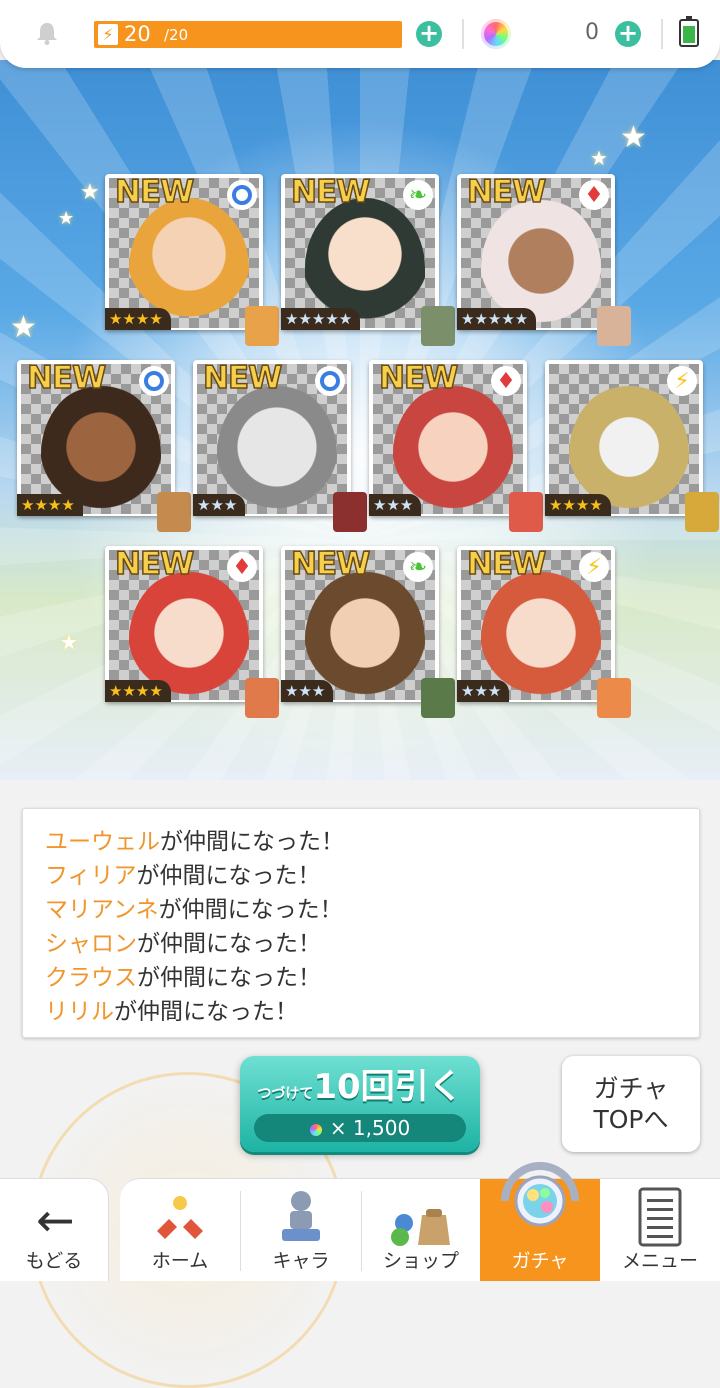 The width and height of the screenshot is (720, 1388). I want to click on gacha-top-label-2: TOPへ, so click(631, 1119).